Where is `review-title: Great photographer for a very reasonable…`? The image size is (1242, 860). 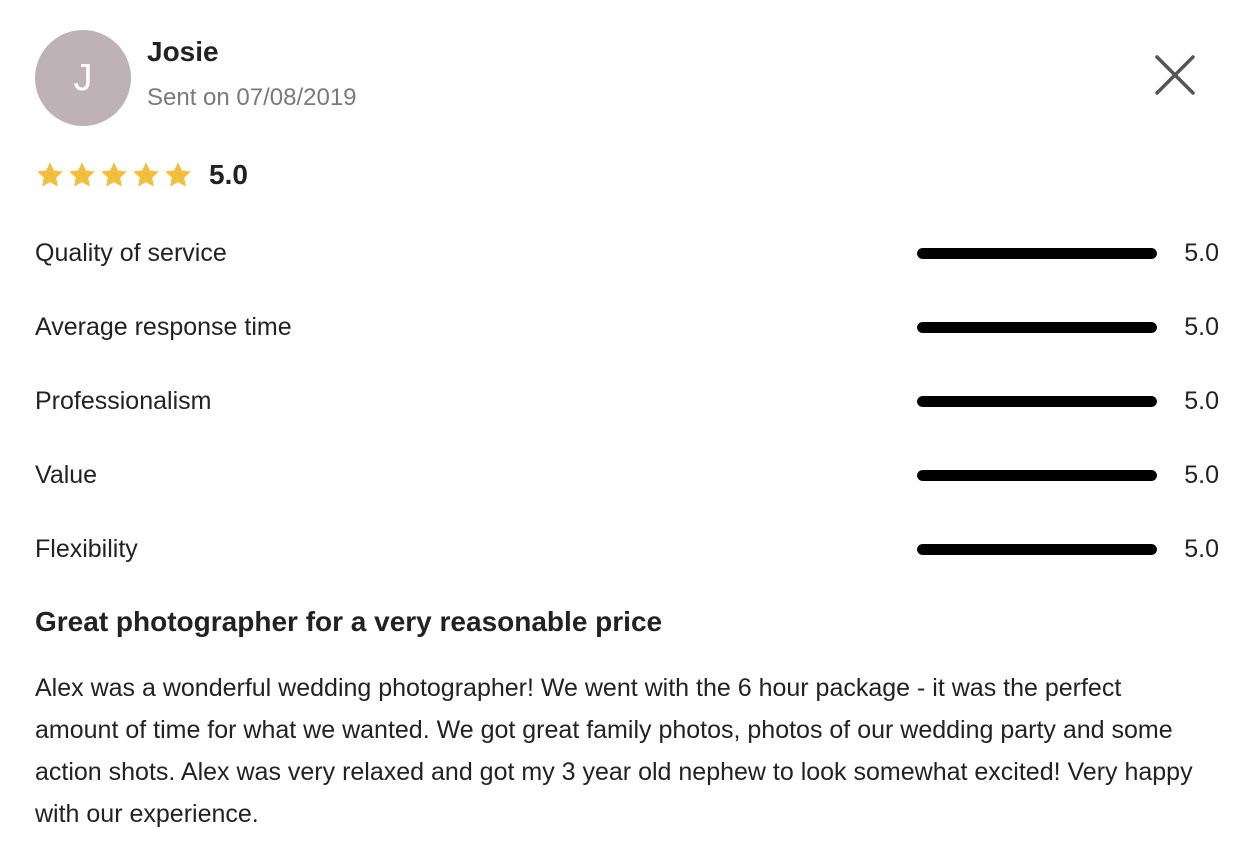
review-title: Great photographer for a very reasonable… is located at coordinates (349, 621).